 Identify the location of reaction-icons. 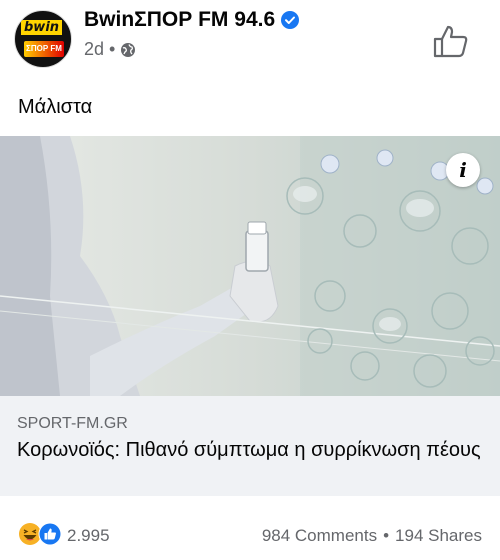
(41, 534).